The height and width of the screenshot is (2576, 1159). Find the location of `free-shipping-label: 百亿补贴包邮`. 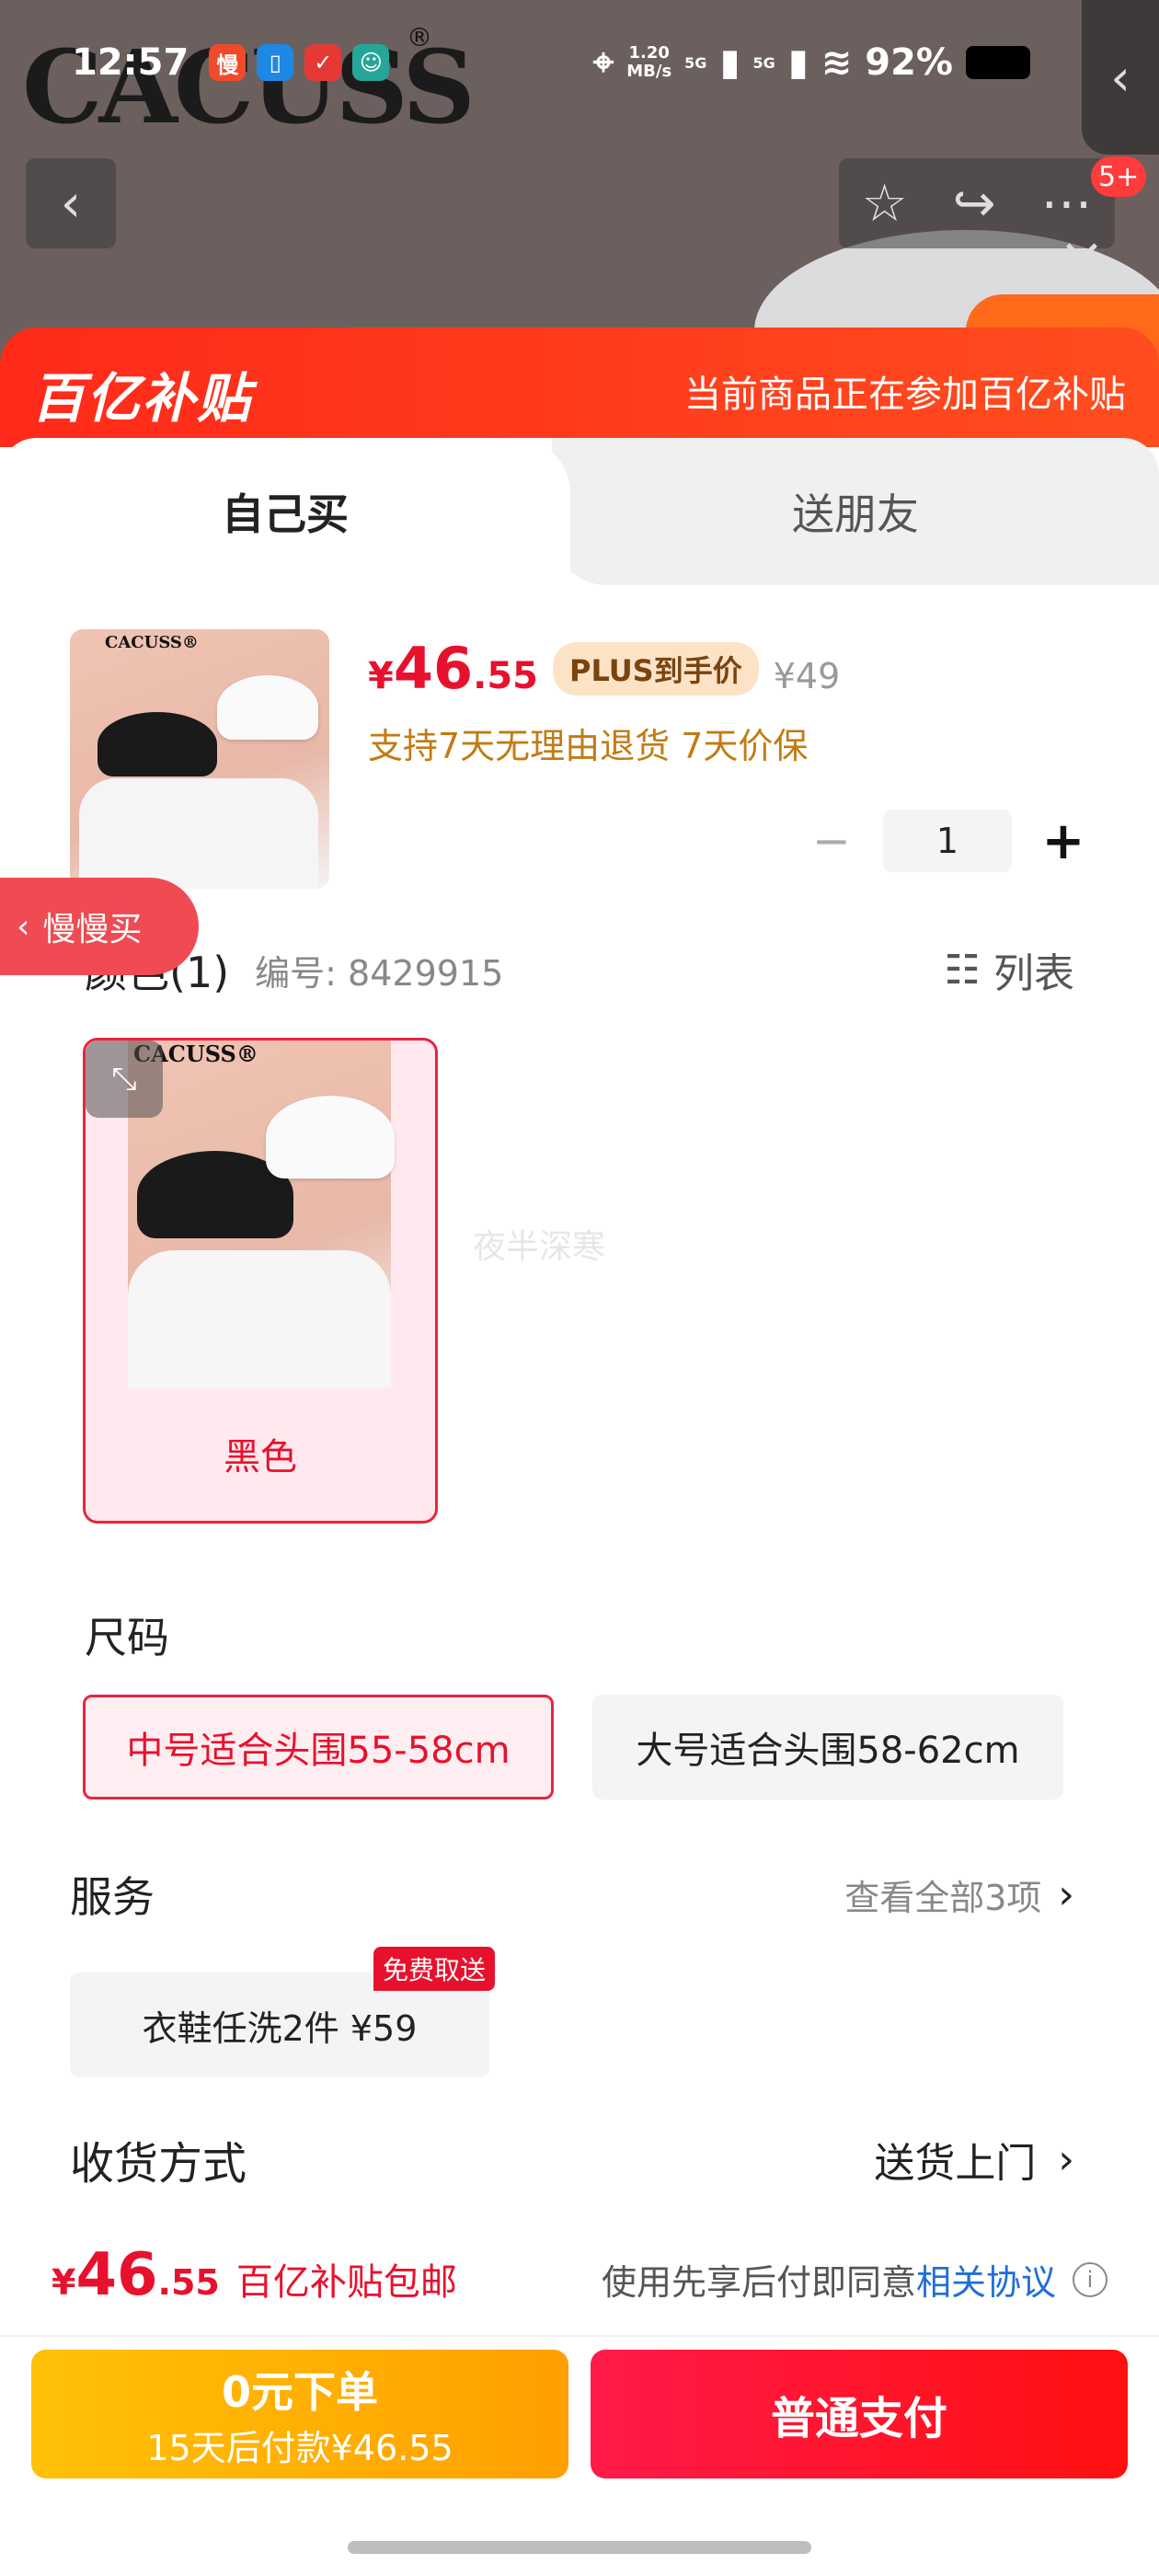

free-shipping-label: 百亿补贴包邮 is located at coordinates (346, 2282).